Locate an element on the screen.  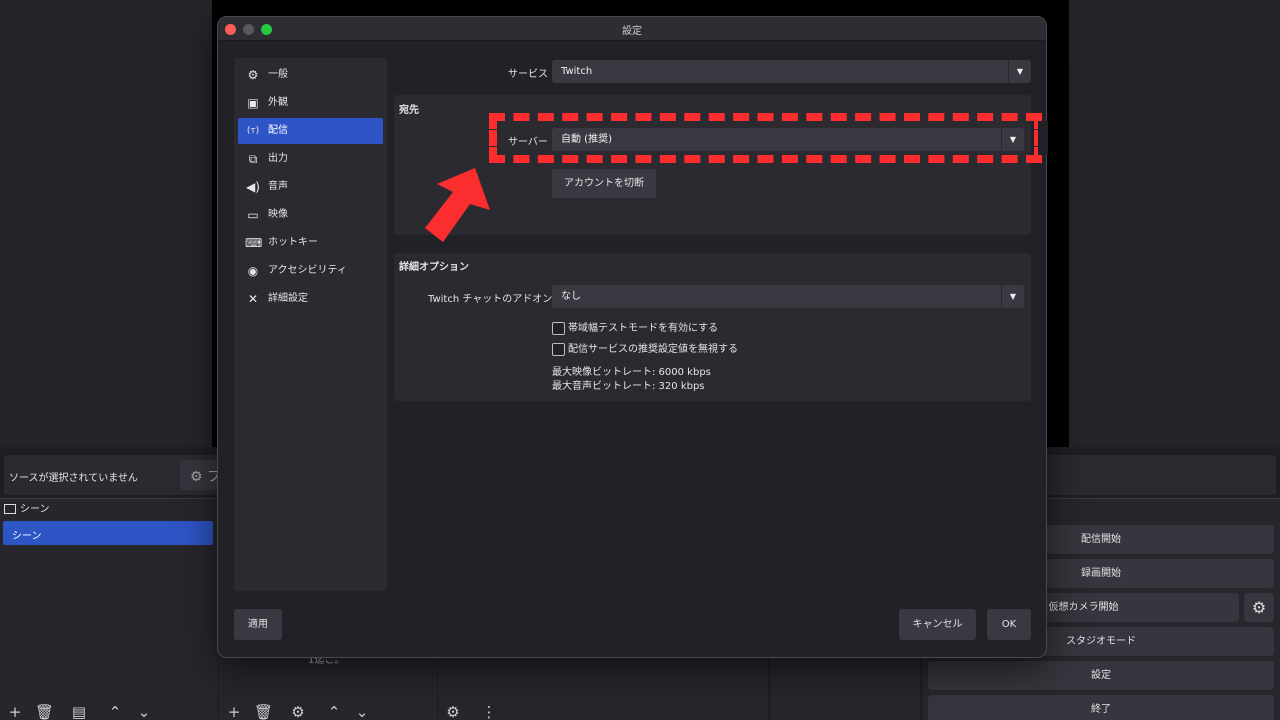
accessibility-icon: ◉ is located at coordinates (253, 271).